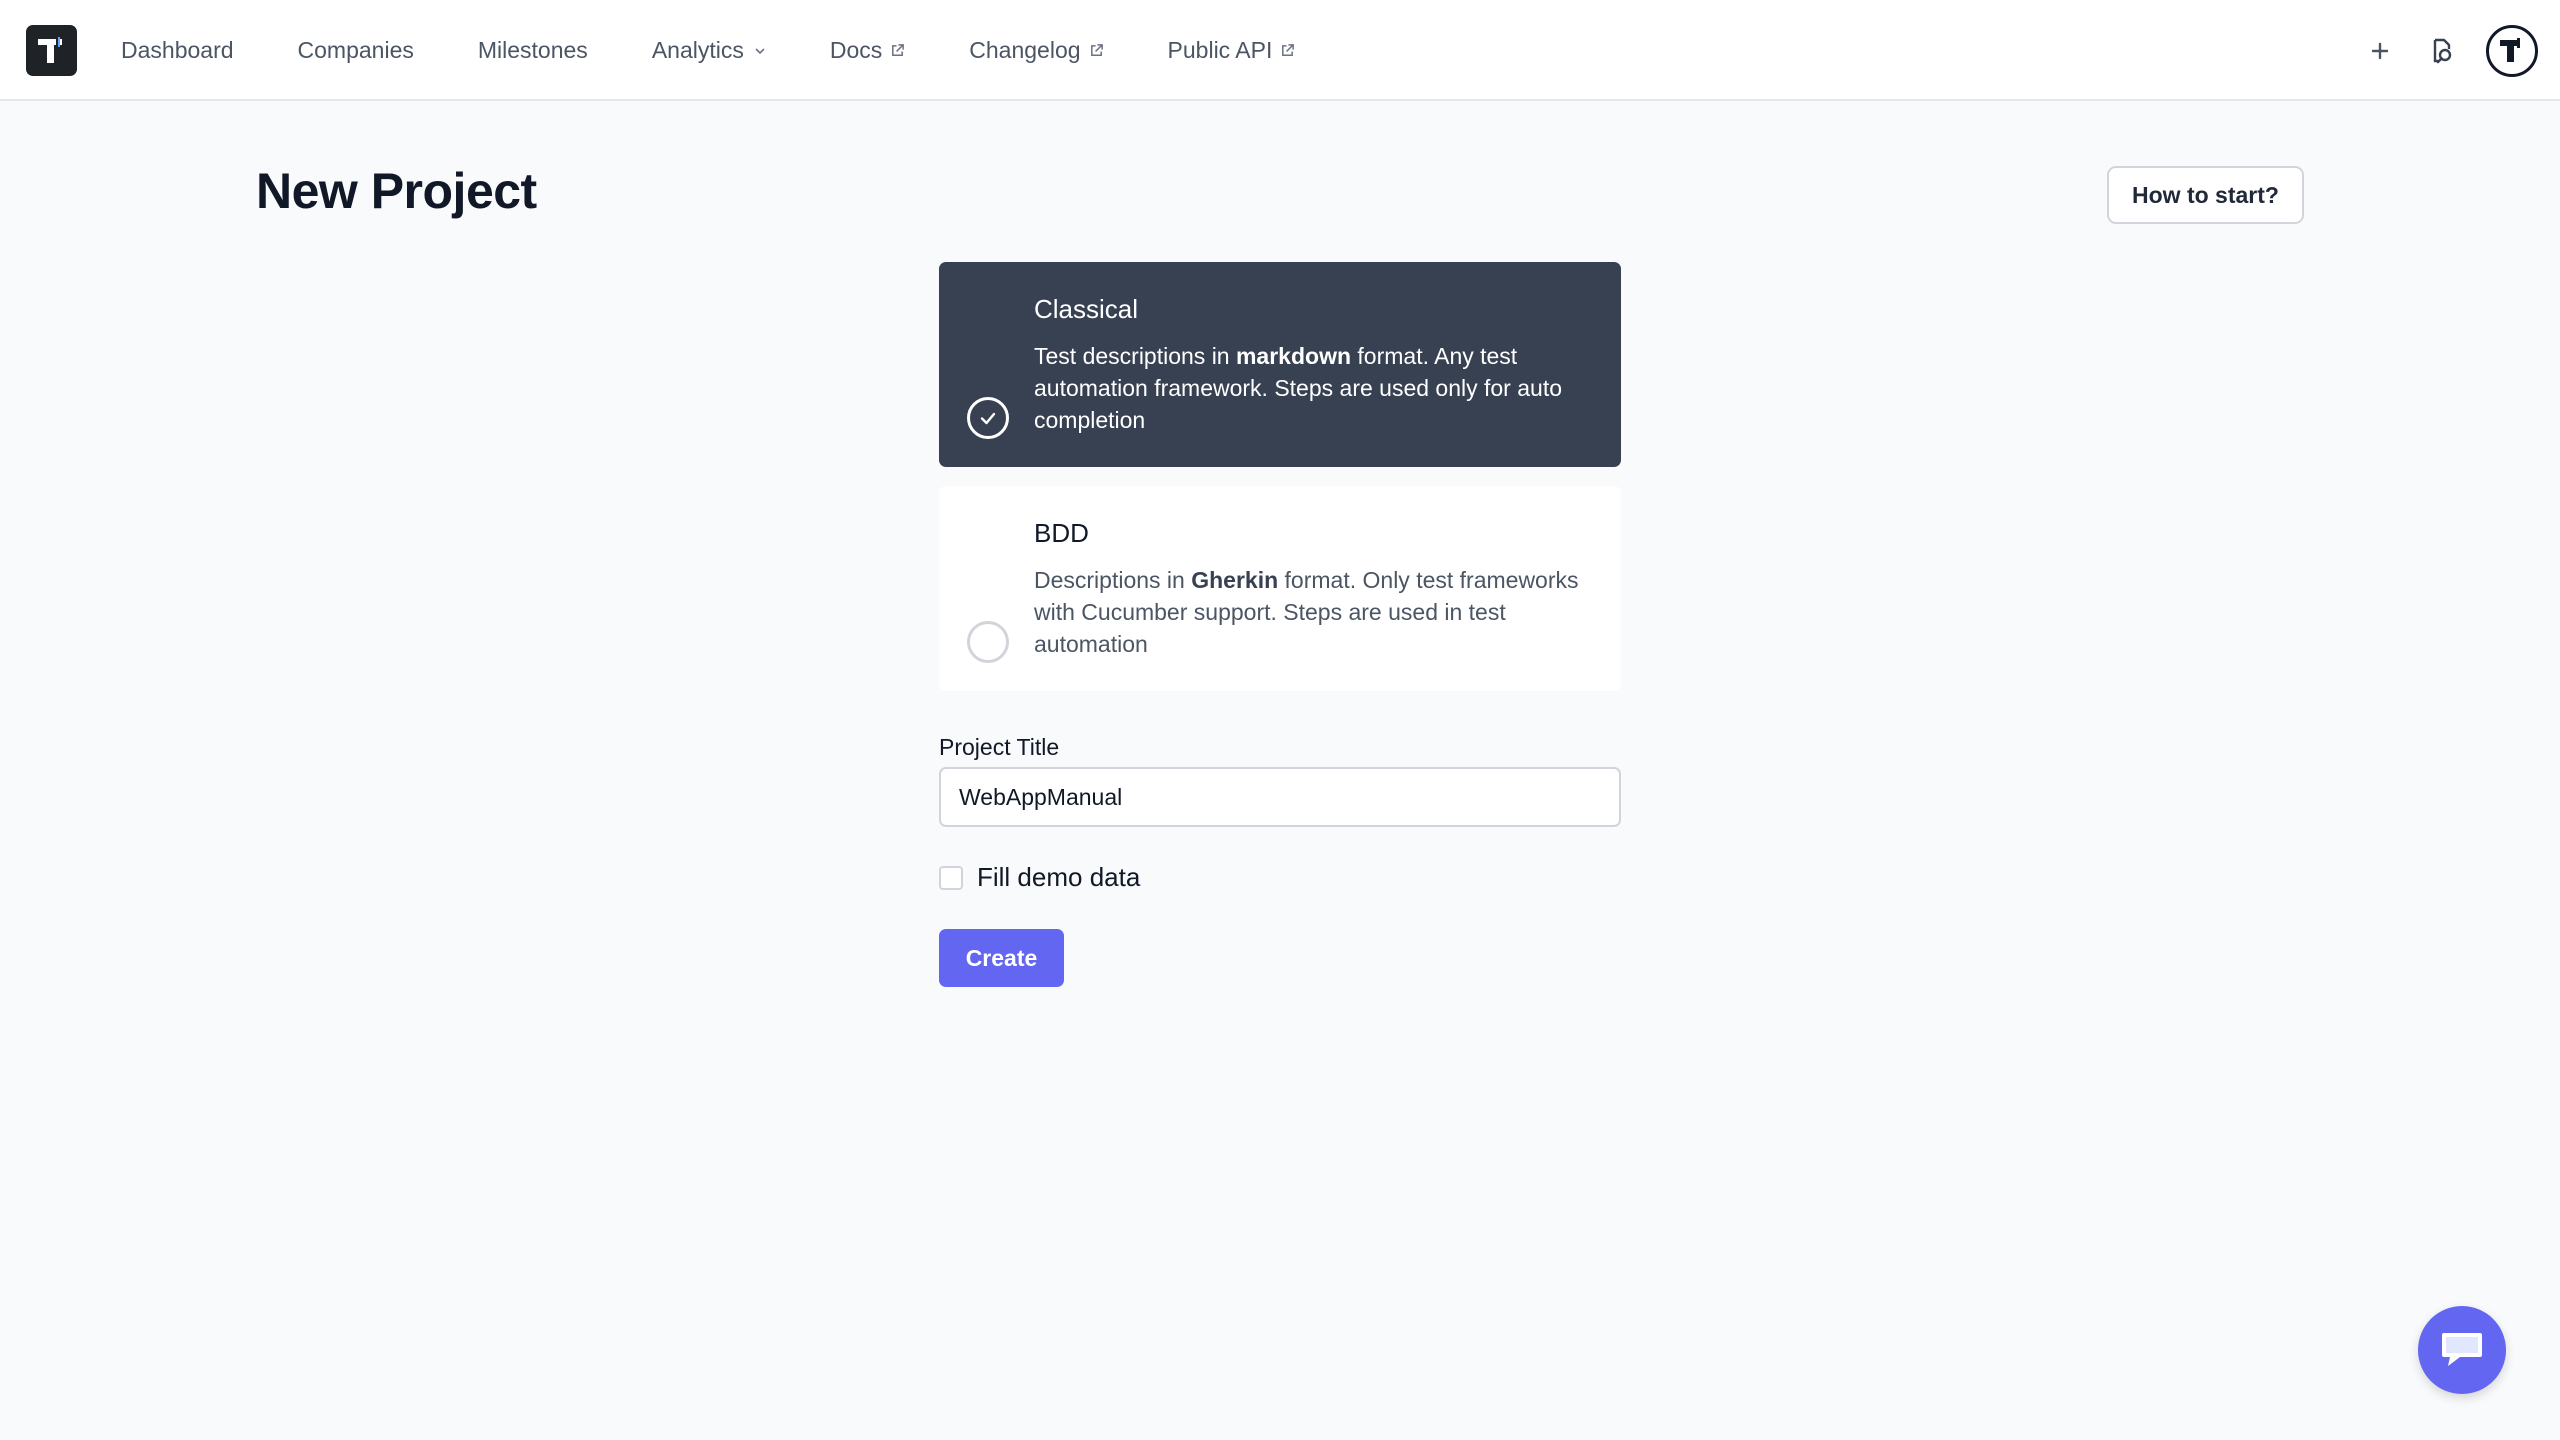 Image resolution: width=2560 pixels, height=1440 pixels. I want to click on nav-dashboard-label: Dashboard, so click(177, 50).